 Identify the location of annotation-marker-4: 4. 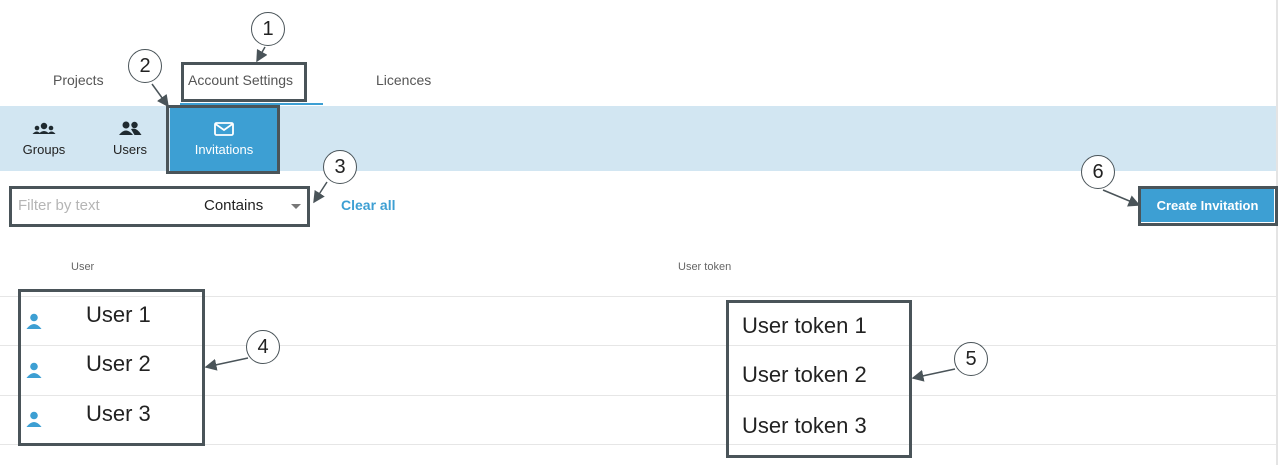
(263, 347).